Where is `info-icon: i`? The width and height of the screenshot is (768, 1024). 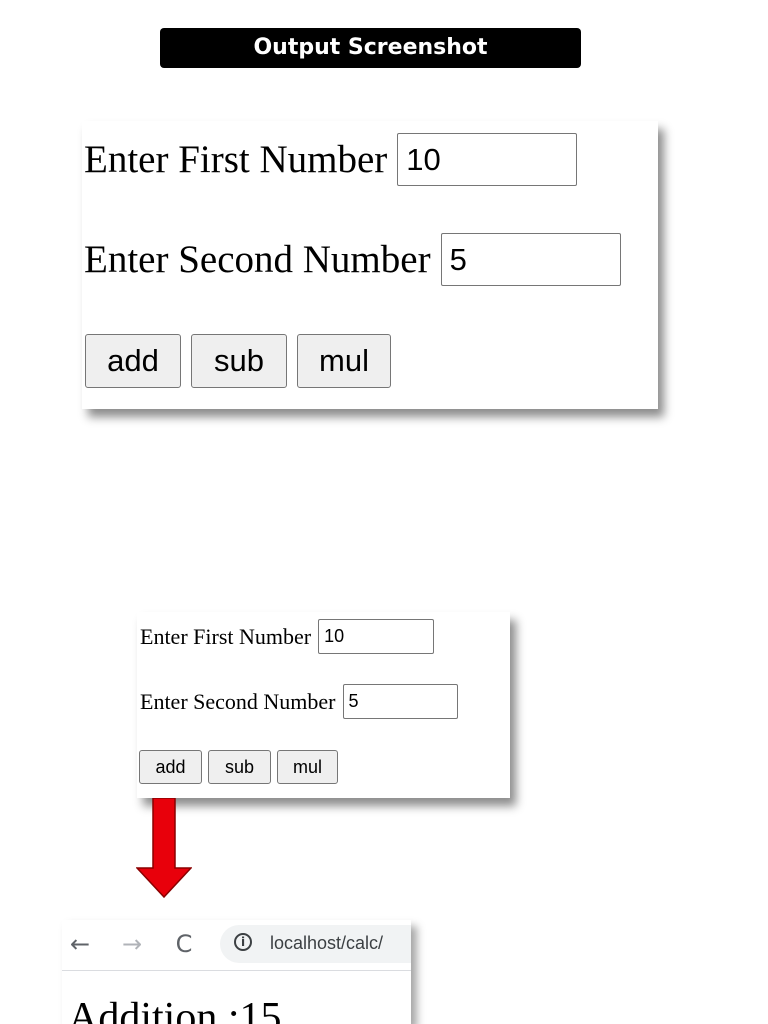 info-icon: i is located at coordinates (243, 942).